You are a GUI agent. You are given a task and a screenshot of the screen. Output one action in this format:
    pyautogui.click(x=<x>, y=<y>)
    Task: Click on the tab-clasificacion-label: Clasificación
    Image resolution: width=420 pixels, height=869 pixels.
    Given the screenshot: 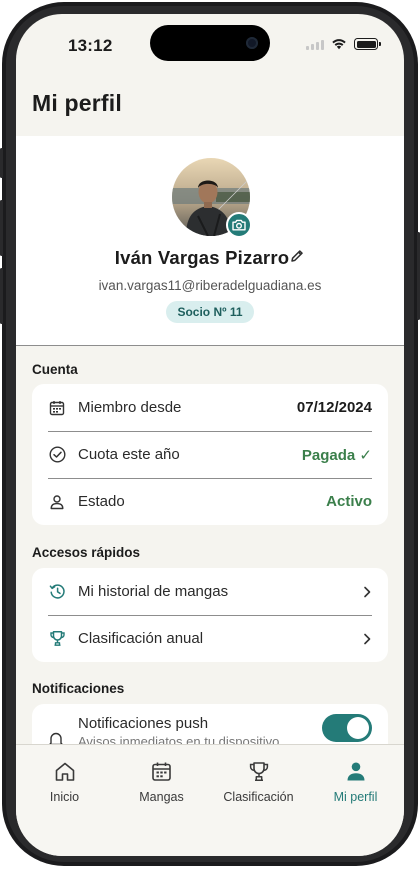 What is the action you would take?
    pyautogui.click(x=258, y=797)
    